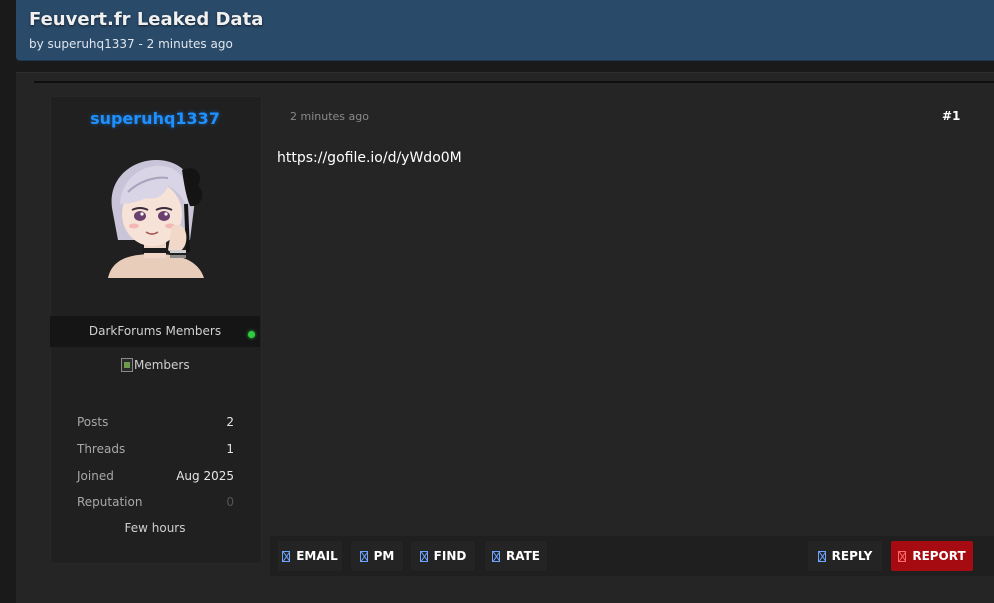 The height and width of the screenshot is (603, 994). Describe the element at coordinates (155, 503) in the screenshot. I see `stat-reputation: Reputation 0` at that location.